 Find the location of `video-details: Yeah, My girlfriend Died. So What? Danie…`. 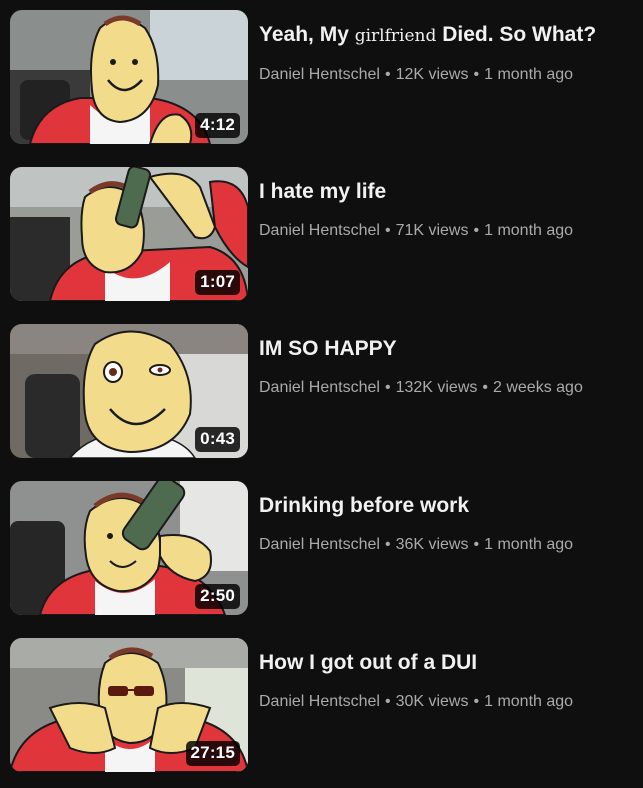

video-details: Yeah, My girlfriend Died. So What? Danie… is located at coordinates (449, 47).